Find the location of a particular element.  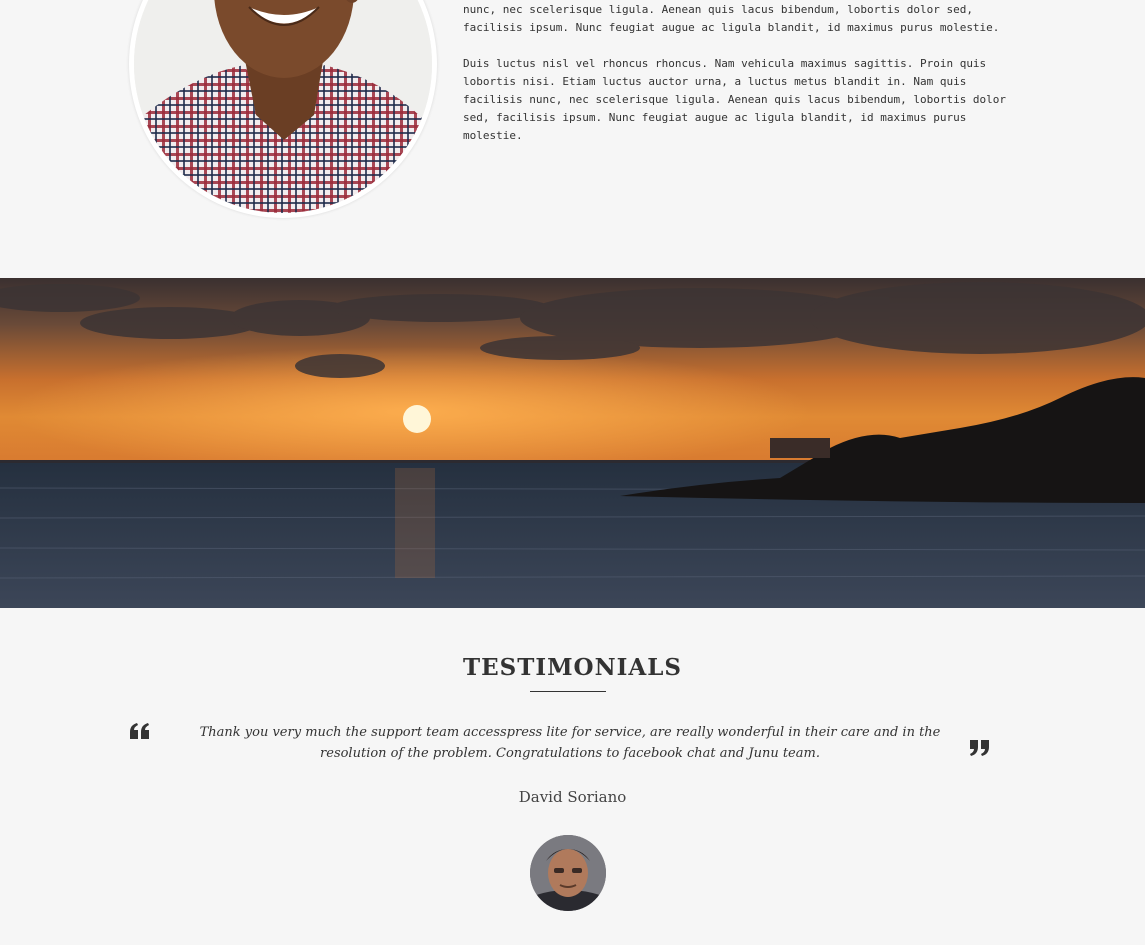

open-quote-icon is located at coordinates (140, 731).